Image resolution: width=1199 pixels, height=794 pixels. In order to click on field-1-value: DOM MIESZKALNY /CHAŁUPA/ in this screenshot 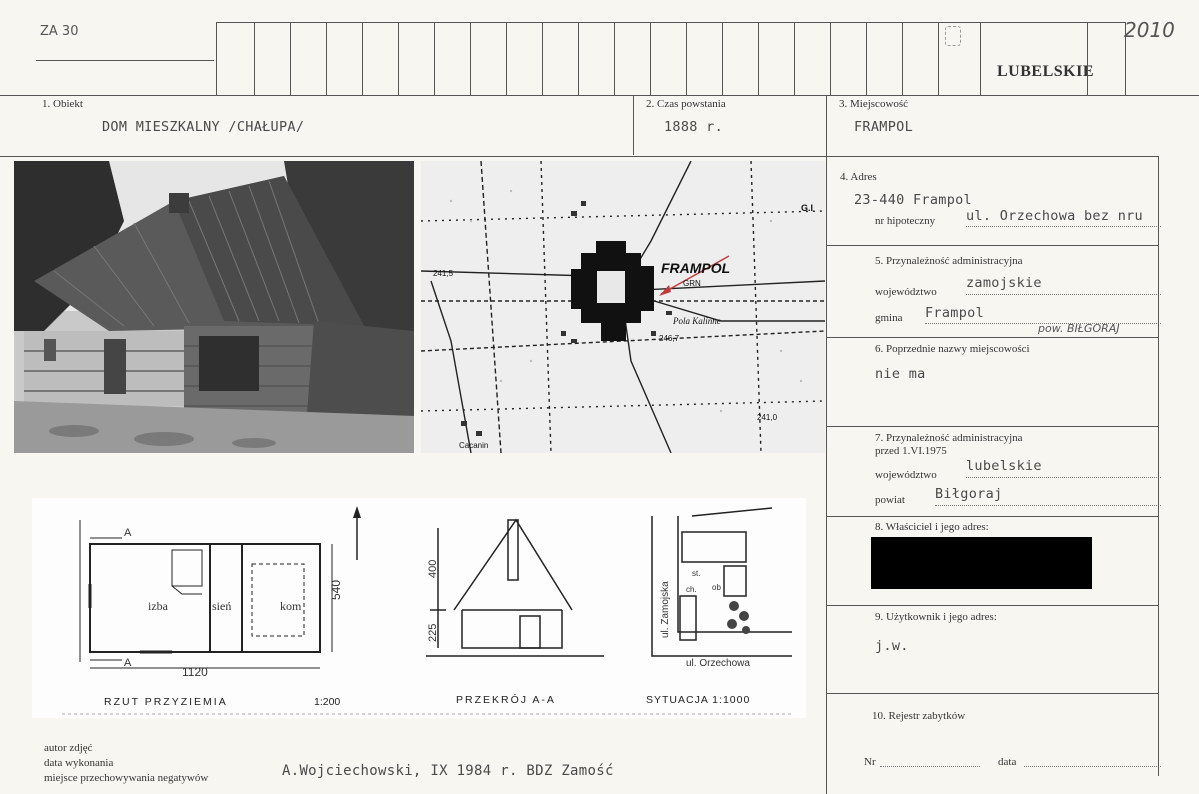, I will do `click(203, 127)`.